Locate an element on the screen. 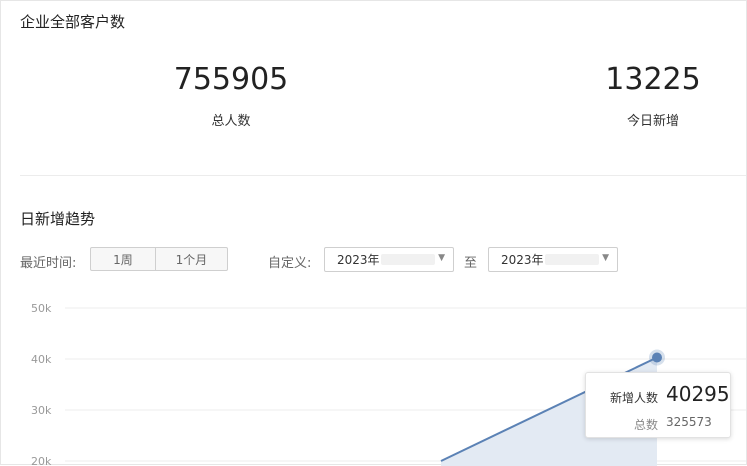  end-date-redacted is located at coordinates (572, 259).